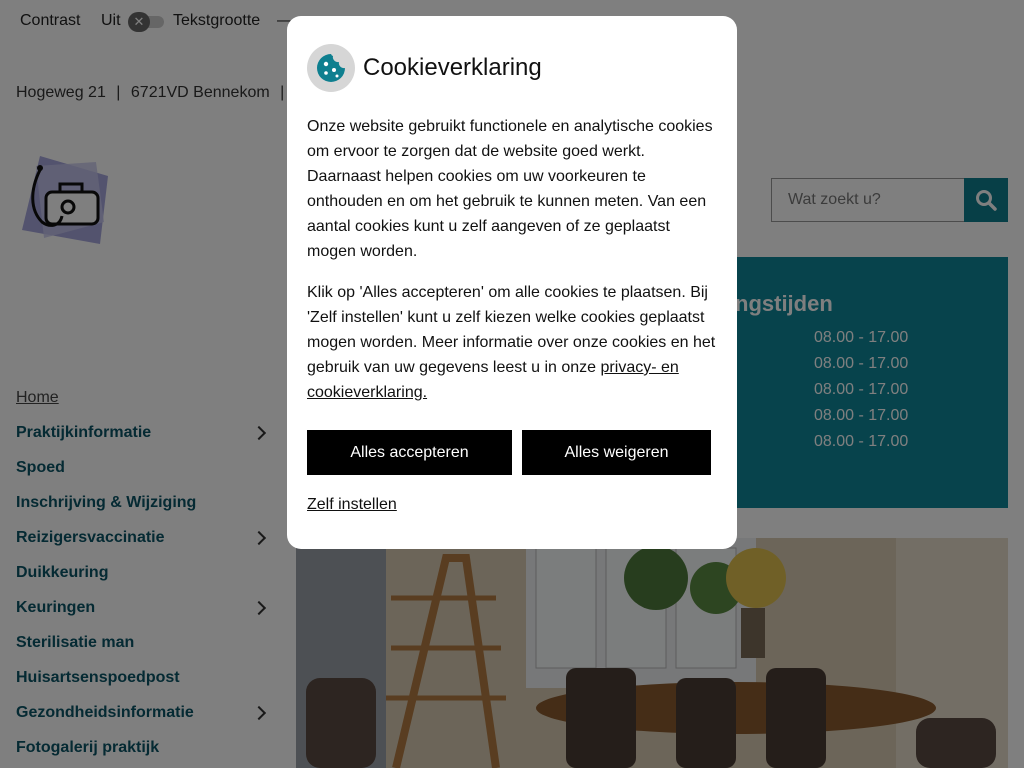 This screenshot has height=768, width=1024. I want to click on custom-settings-link: Zelf instellen, so click(352, 505).